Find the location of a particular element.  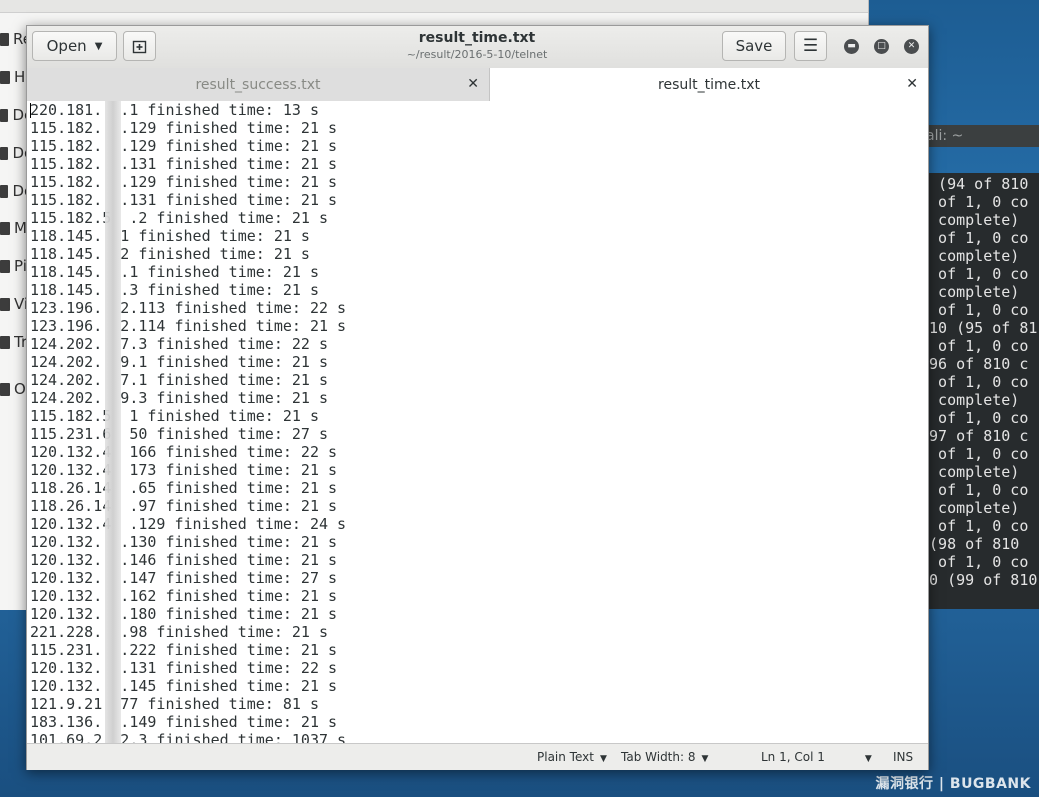

editor-line: 120.132. .147 finished time: 27 s is located at coordinates (184, 578).